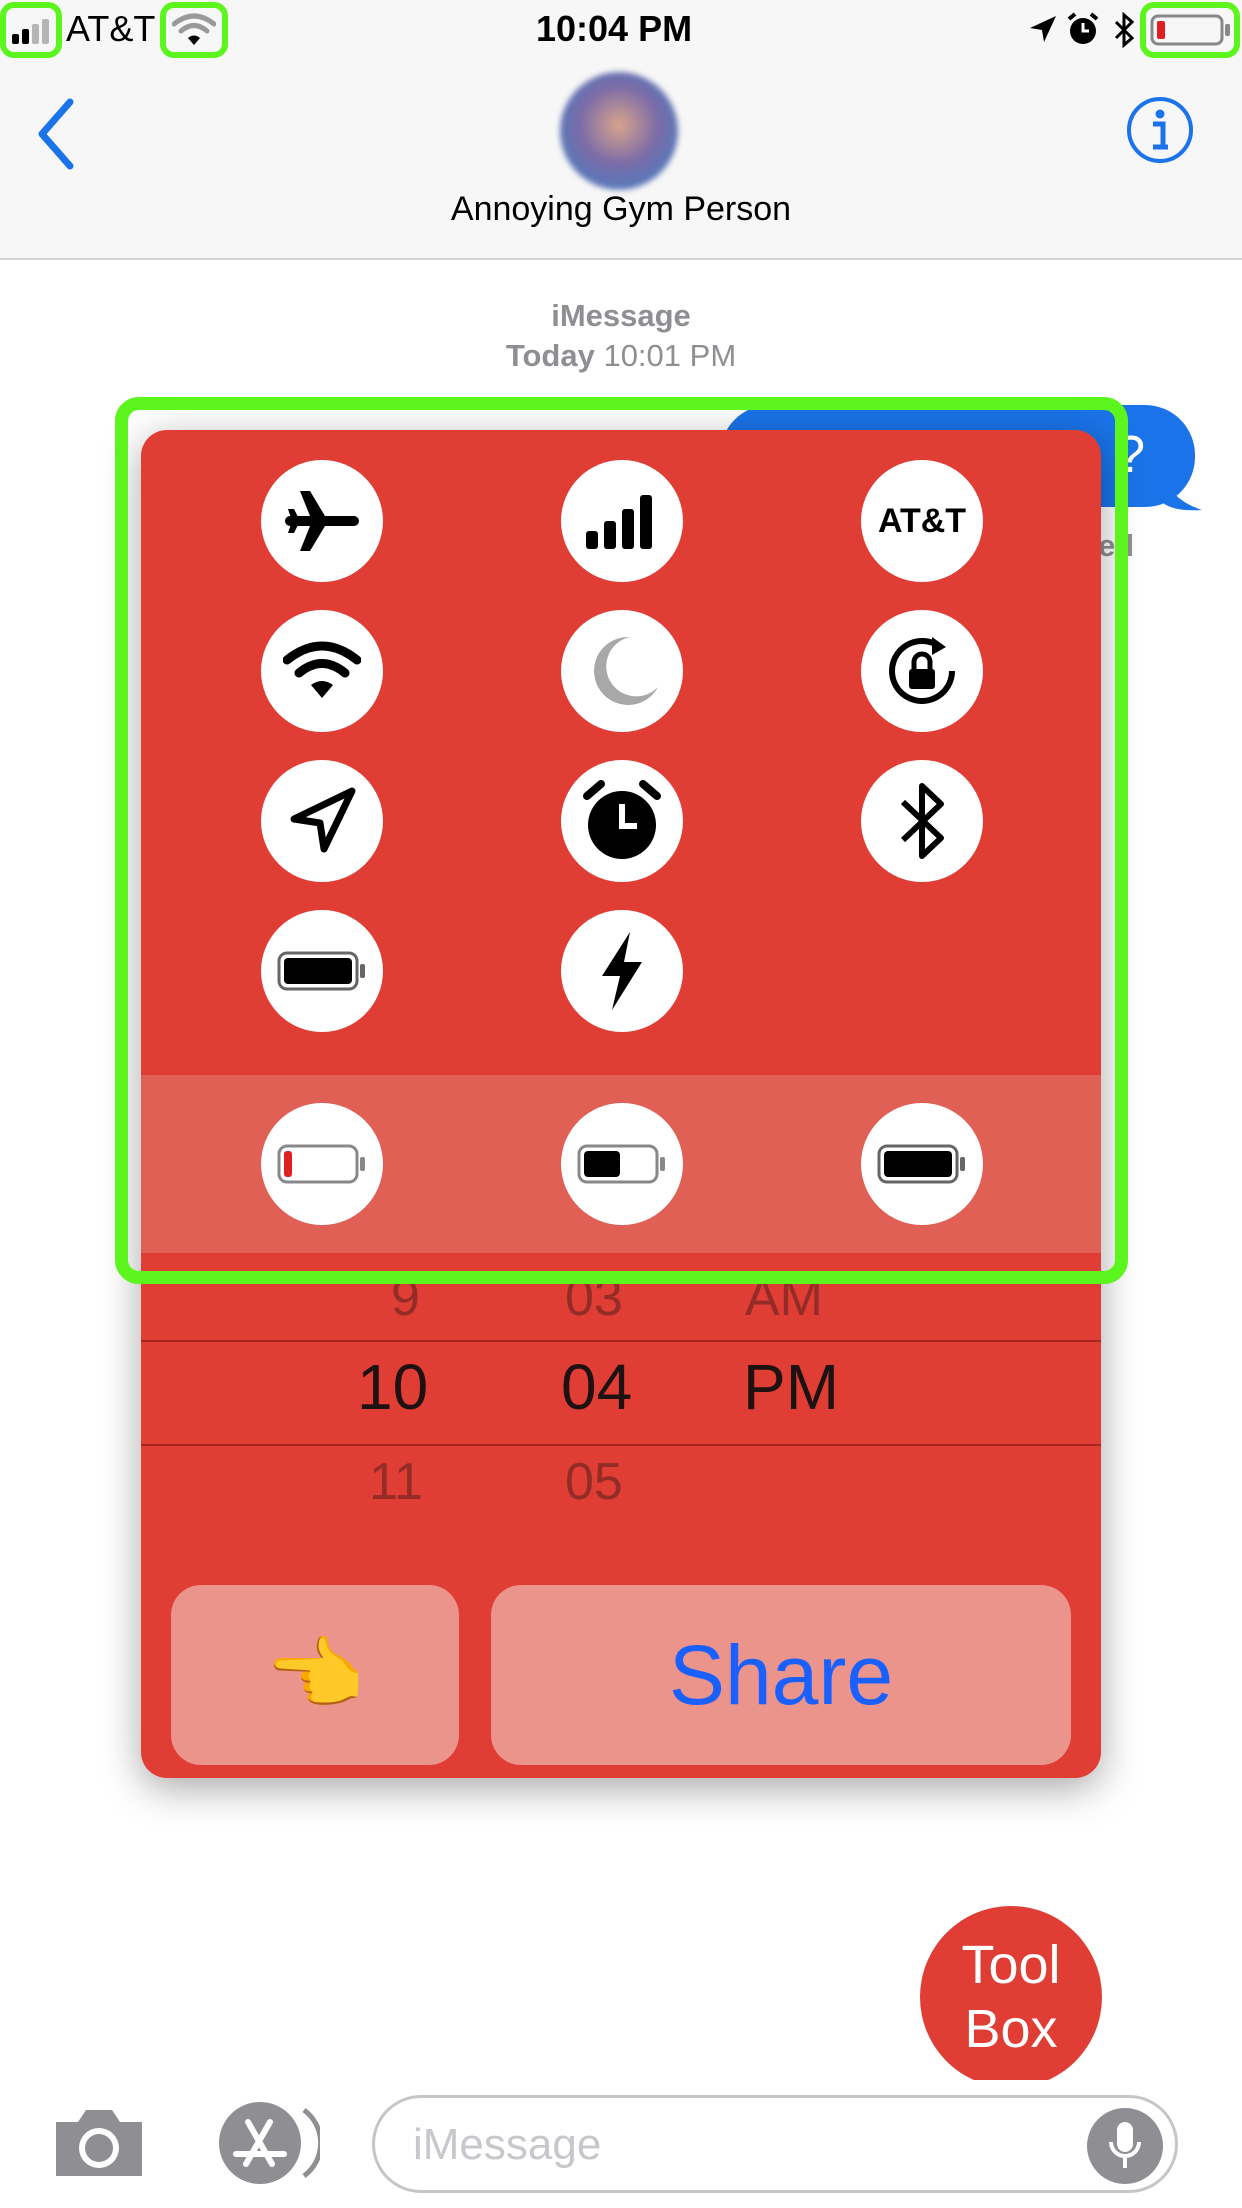 The width and height of the screenshot is (1242, 2208). What do you see at coordinates (396, 1482) in the screenshot?
I see `hour-next: 11` at bounding box center [396, 1482].